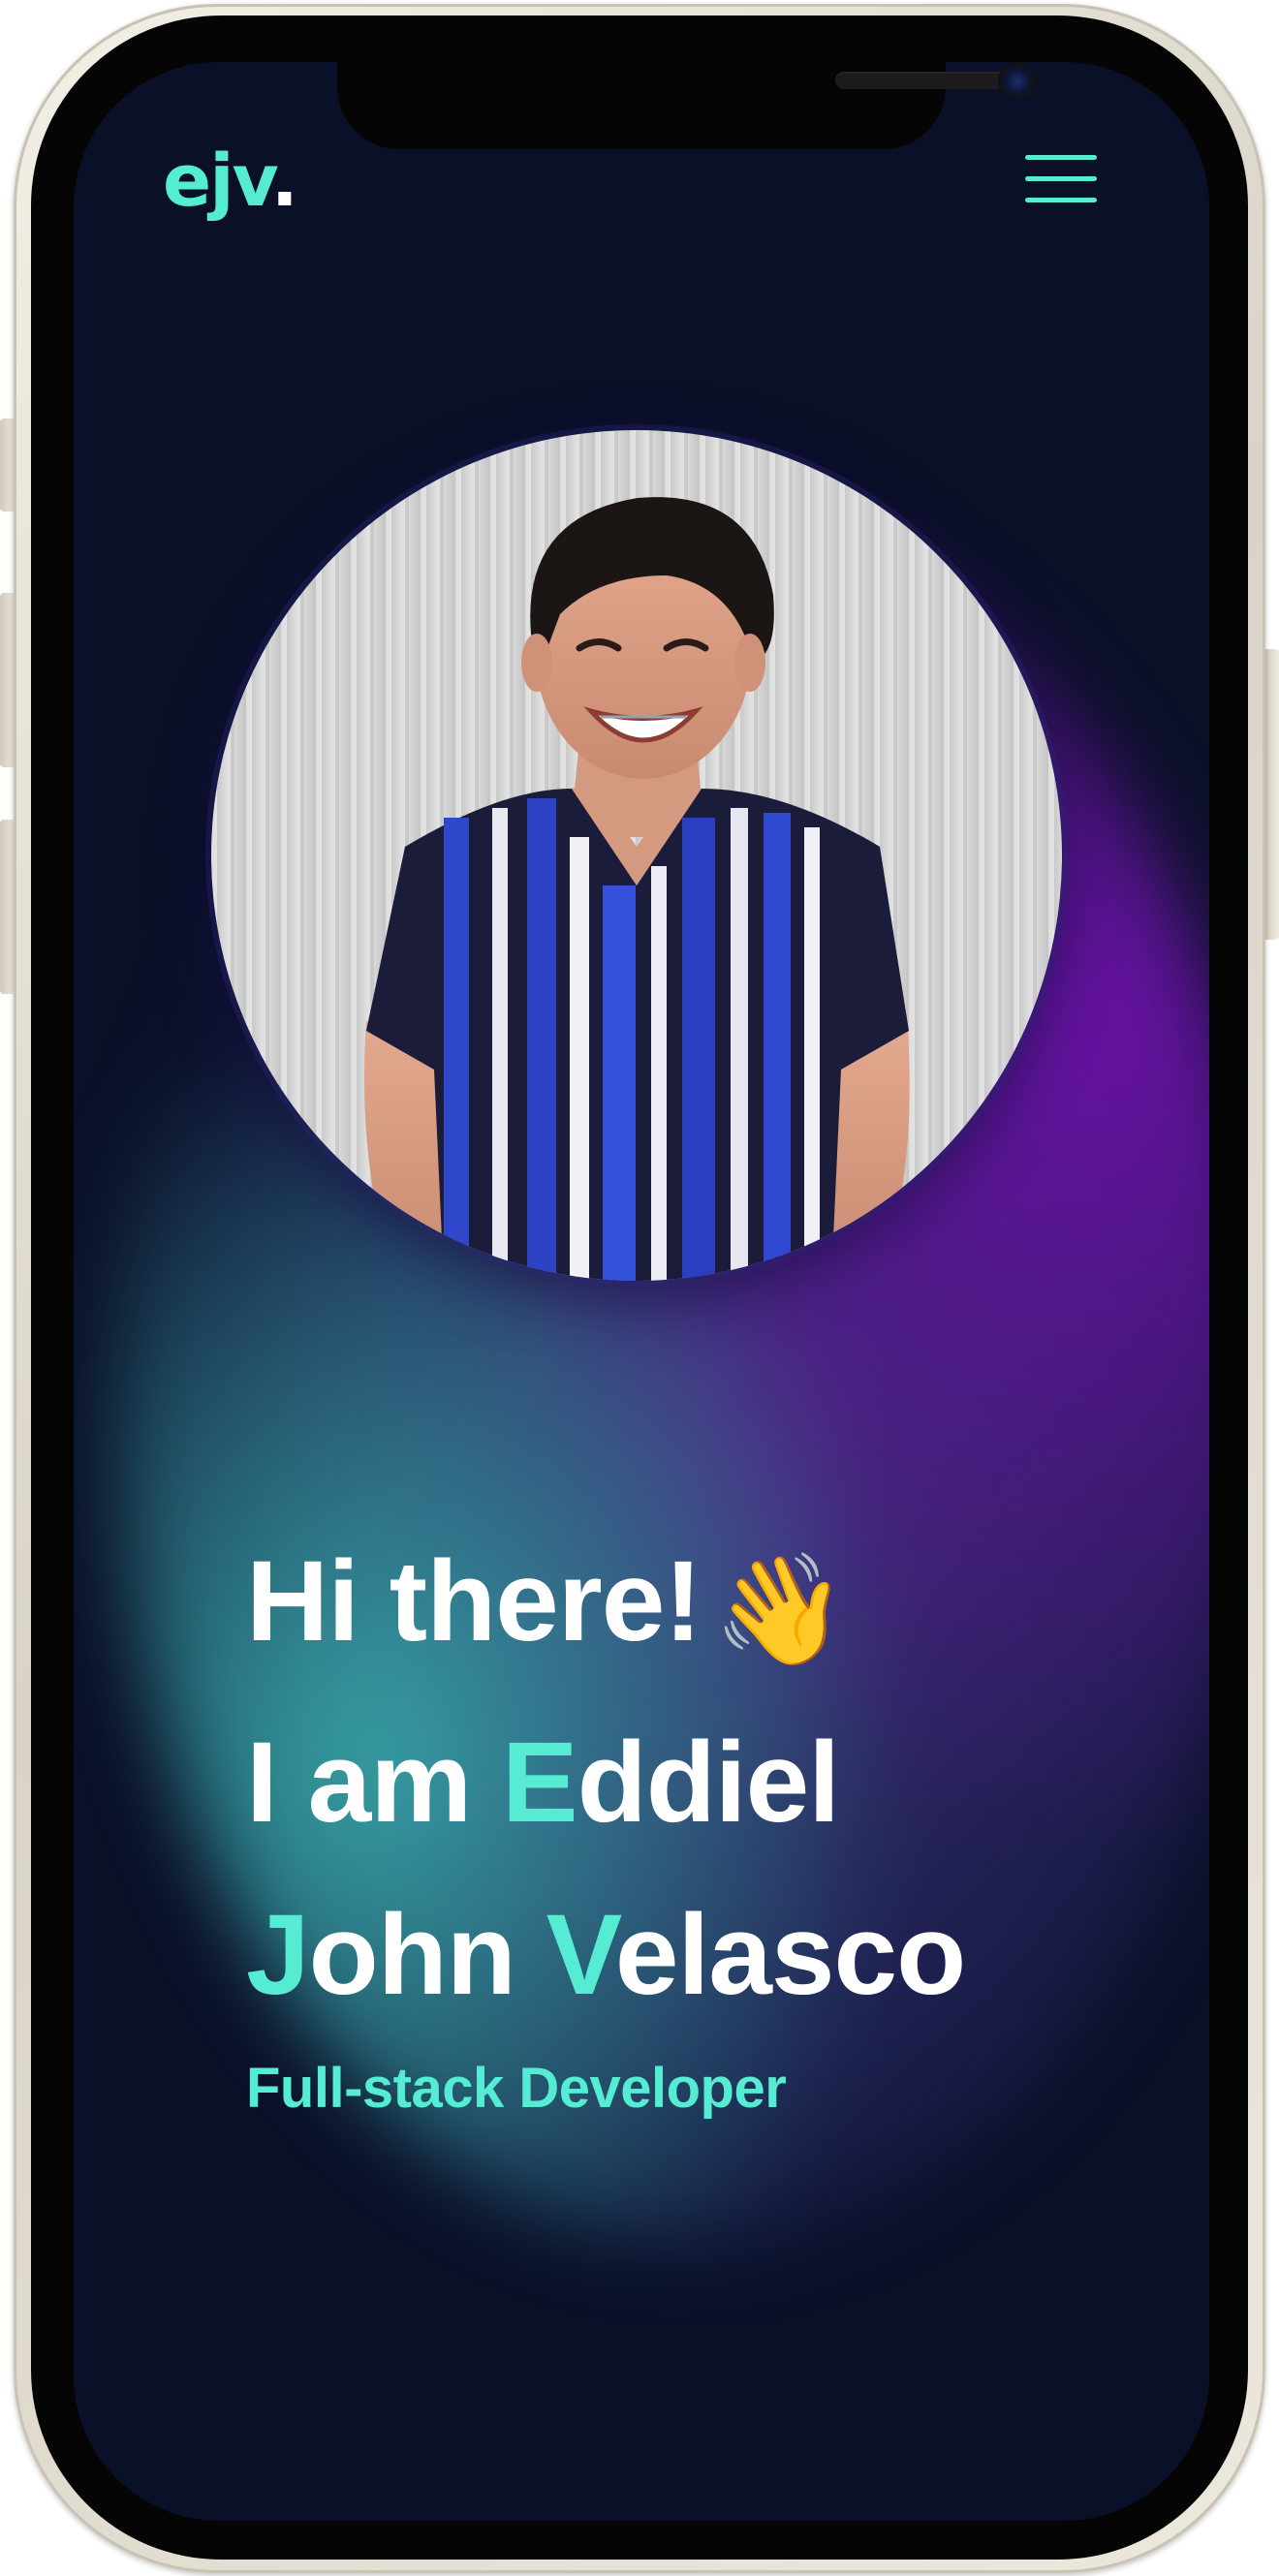 This screenshot has width=1279, height=2576. I want to click on first-name-rest: ddiel, so click(708, 1782).